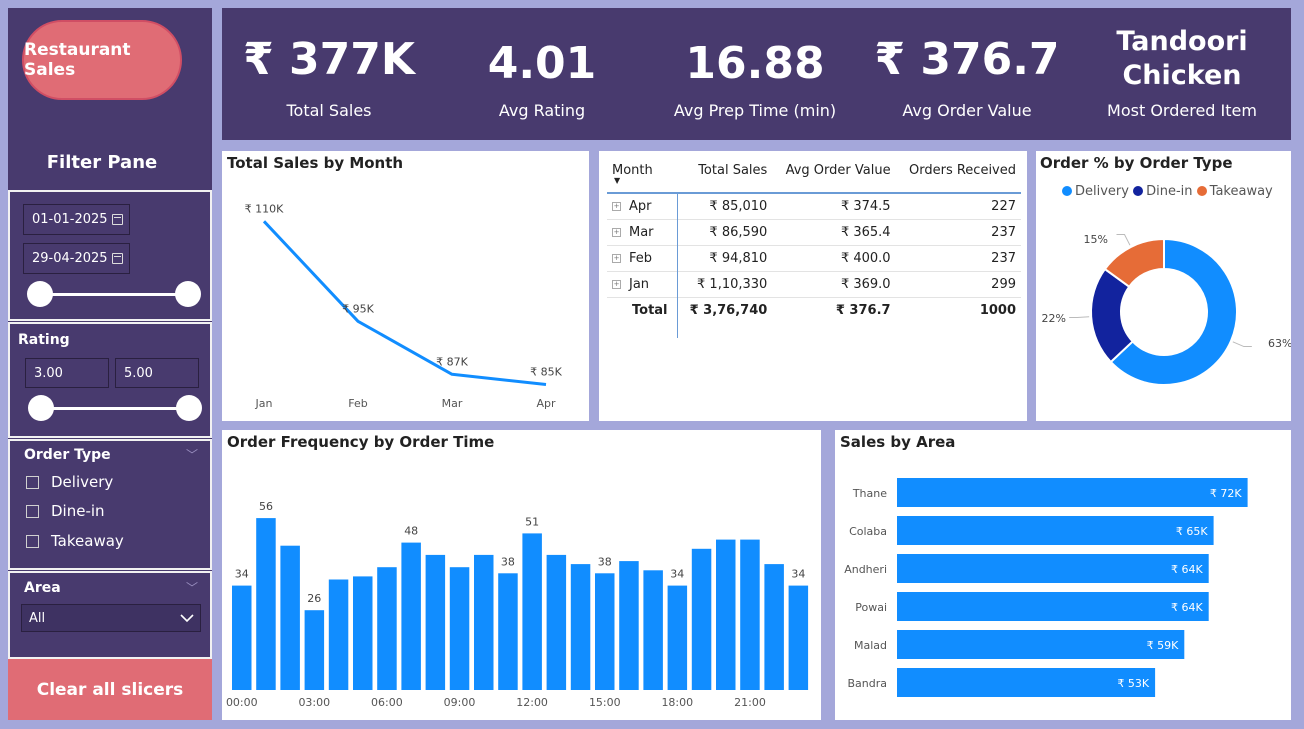 Image resolution: width=1304 pixels, height=729 pixels. Describe the element at coordinates (869, 493) in the screenshot. I see `y-tick-label: Thane` at that location.